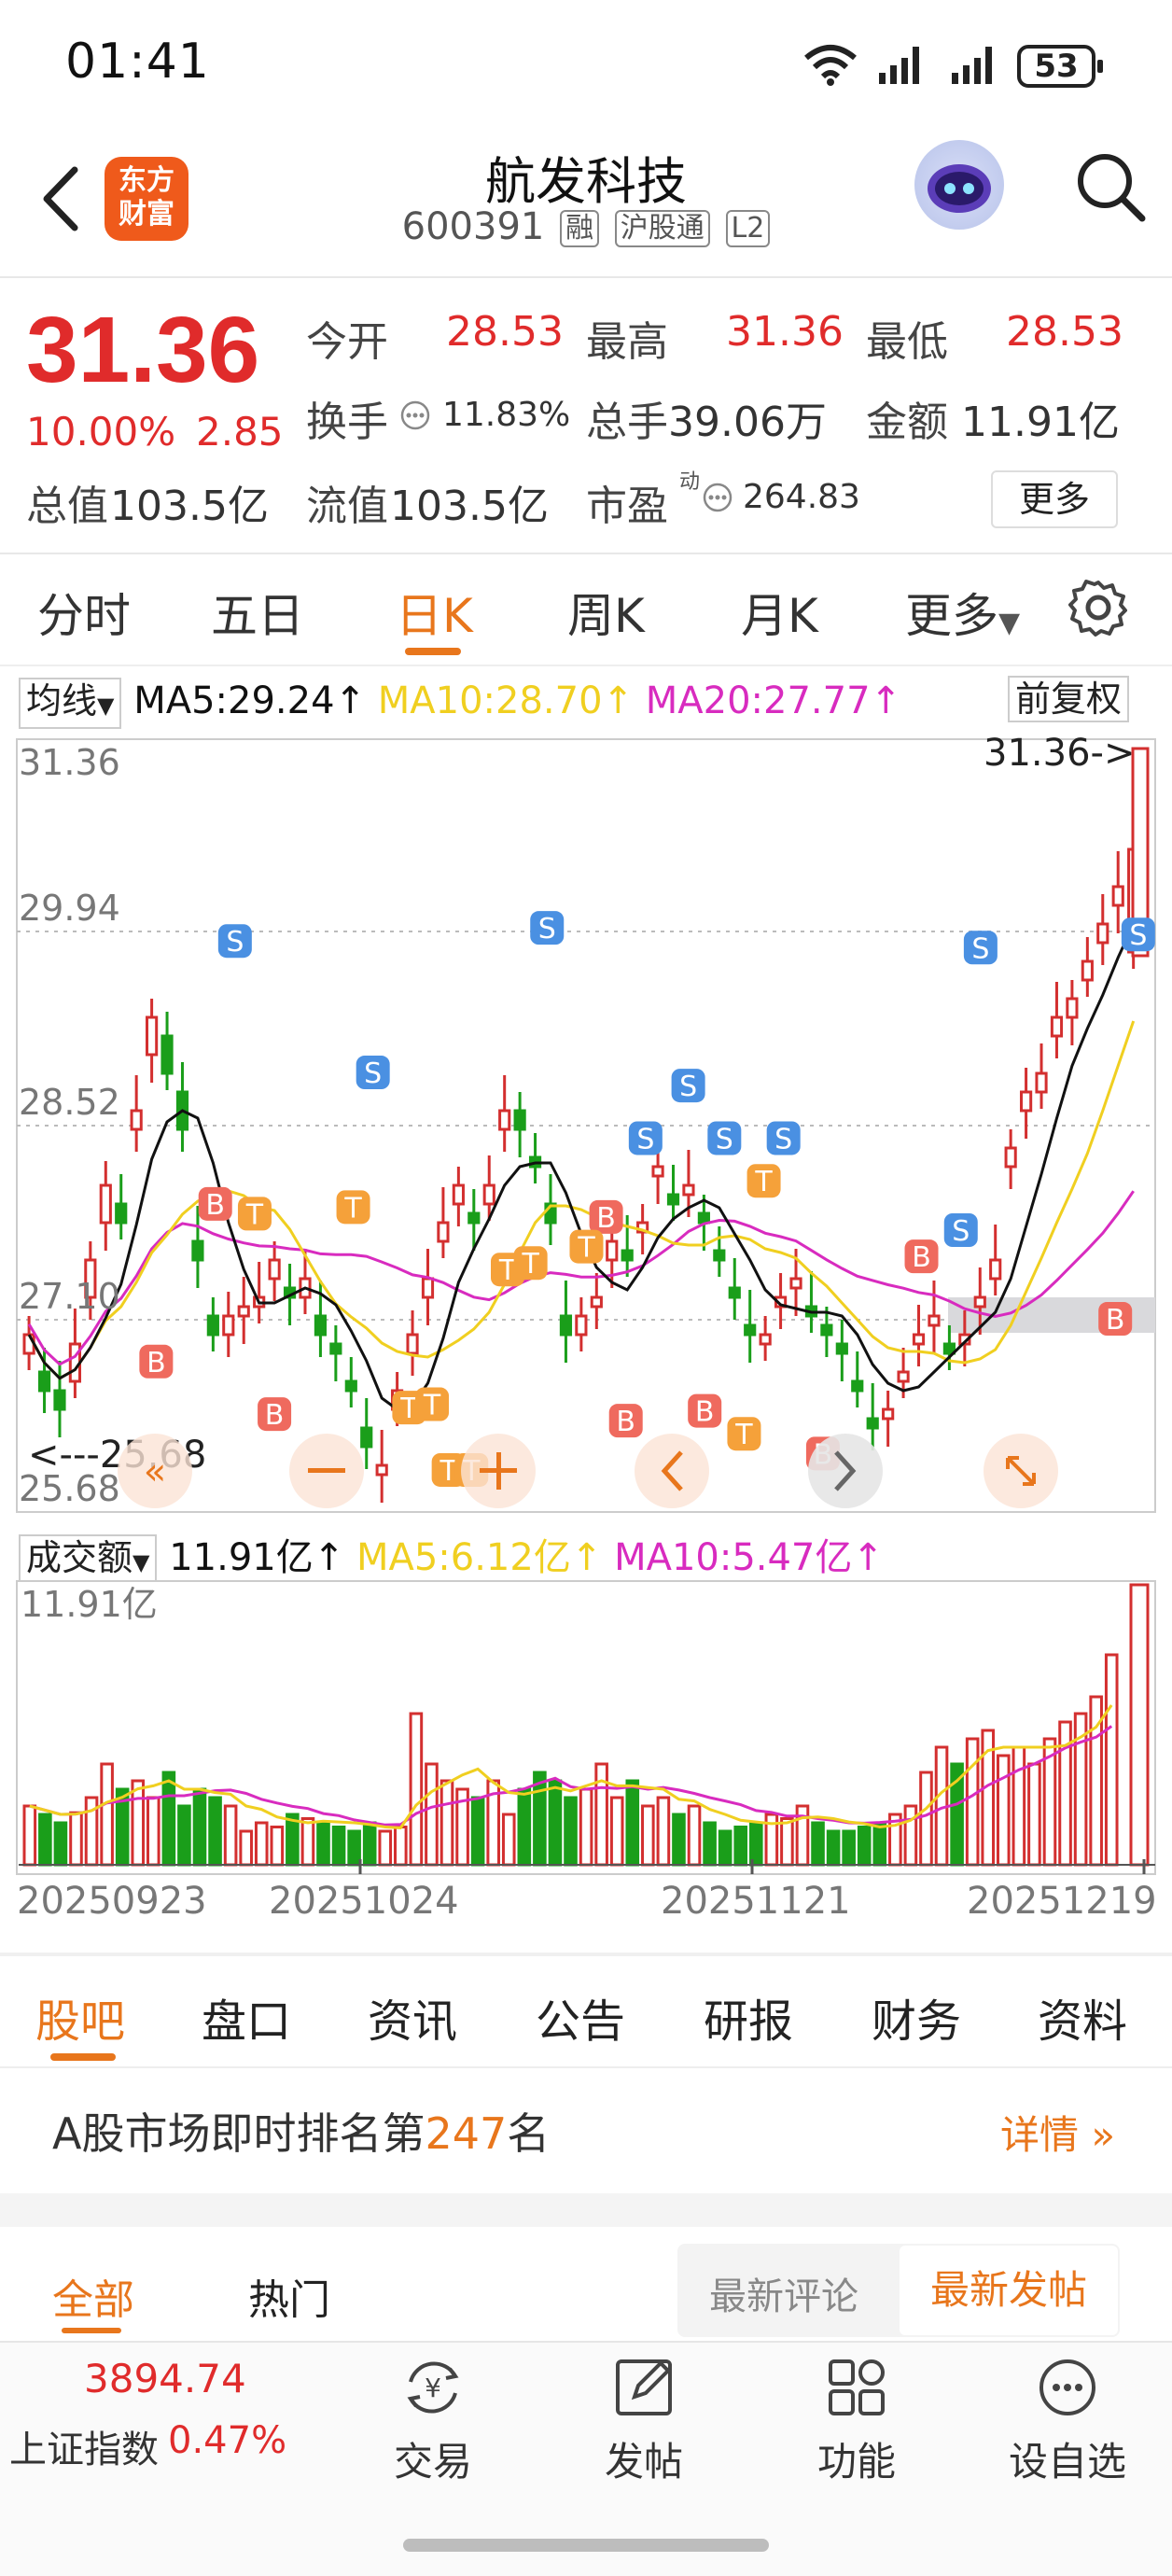 The image size is (1172, 2576). I want to click on tab-weekly-k: 周K, so click(606, 612).